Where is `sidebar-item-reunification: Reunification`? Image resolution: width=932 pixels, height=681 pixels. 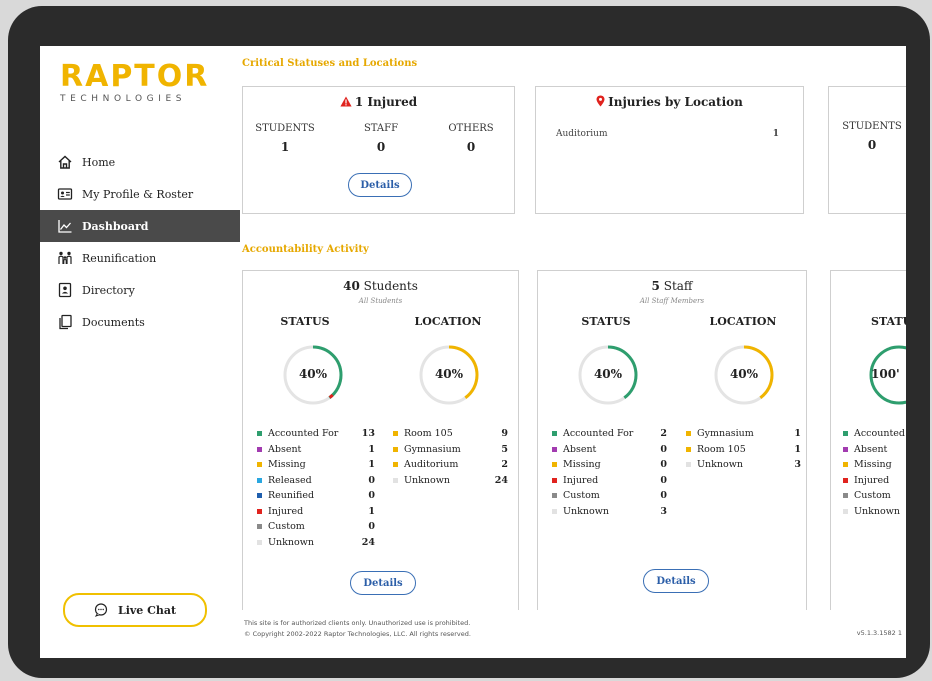
sidebar-item-reunification: Reunification is located at coordinates (140, 258).